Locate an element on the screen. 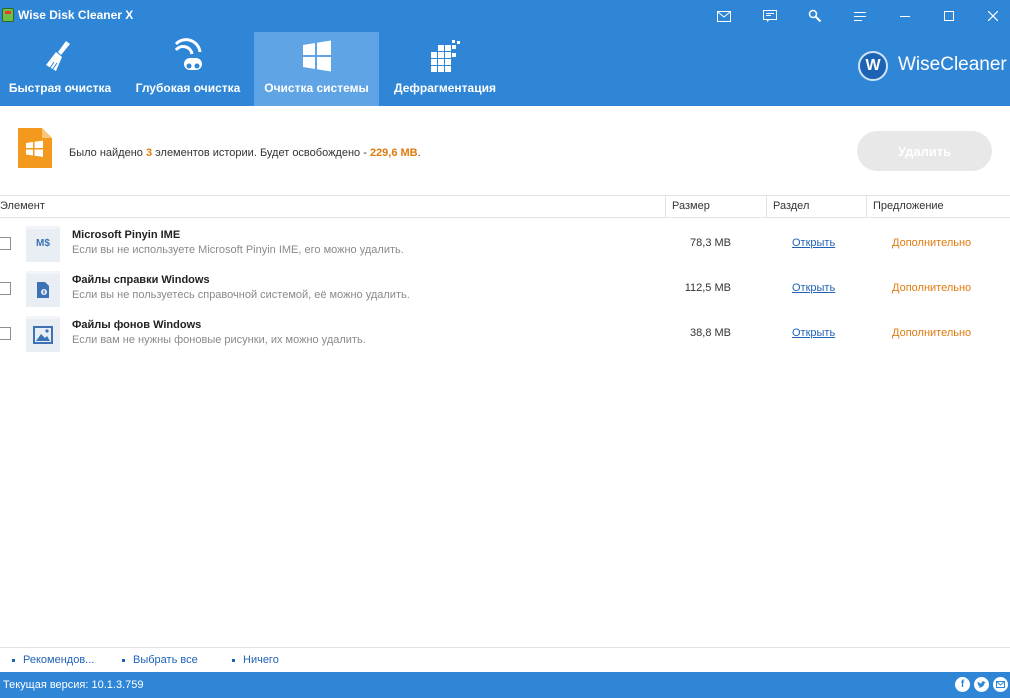  brand-logo: W WiseCleaner is located at coordinates (932, 65).